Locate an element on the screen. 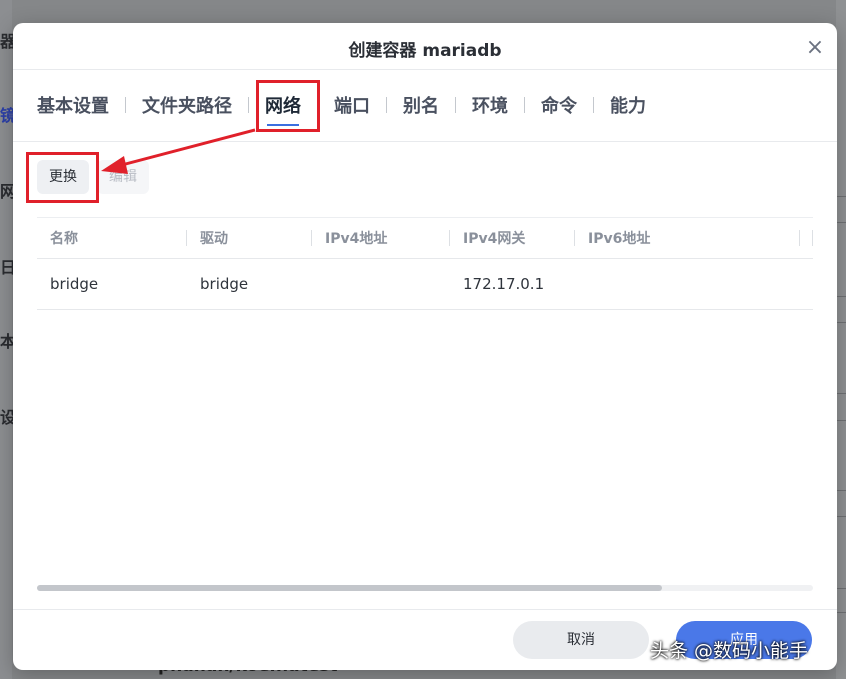 This screenshot has height=679, width=846. arrow-shaft is located at coordinates (186, 148).